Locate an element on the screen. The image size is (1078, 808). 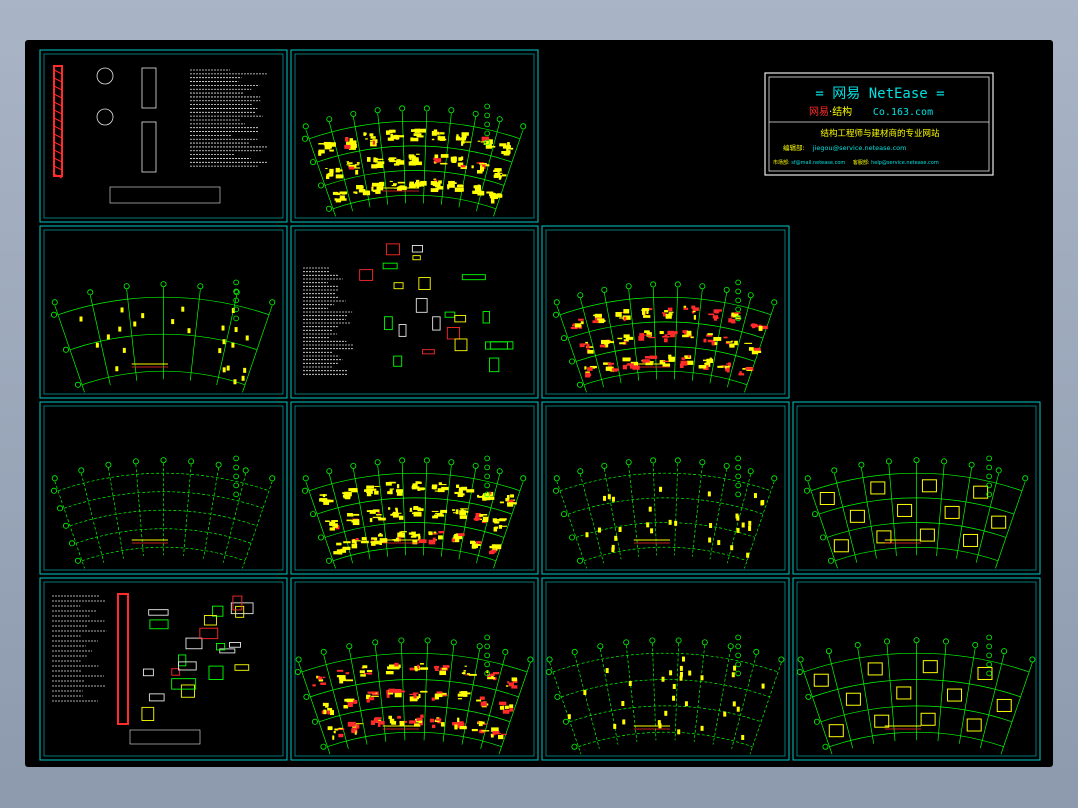
contact-line: 编辑部: jiegou@service.netease.com is located at coordinates (844, 147).